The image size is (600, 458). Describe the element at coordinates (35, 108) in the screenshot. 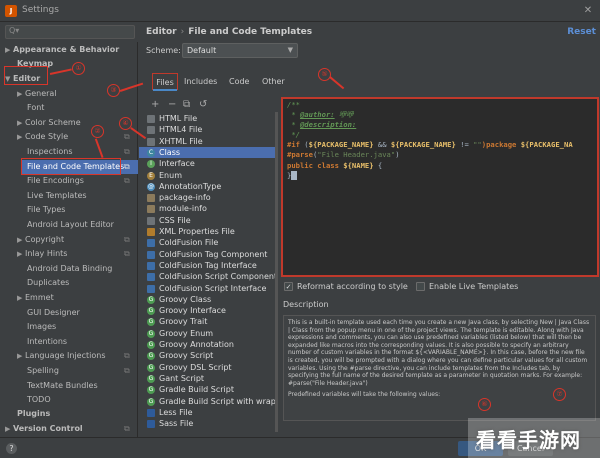

I see `sidebar-item-font: Font` at that location.